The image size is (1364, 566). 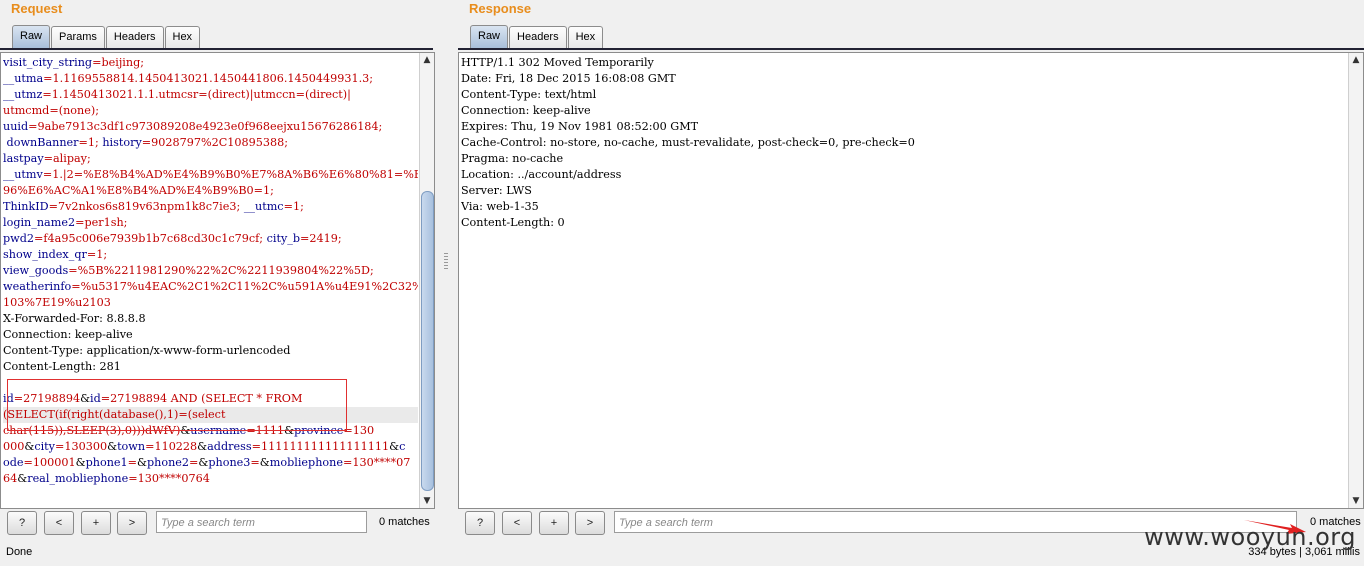 What do you see at coordinates (62, 366) in the screenshot?
I see `request-token: Content-Length: 281` at bounding box center [62, 366].